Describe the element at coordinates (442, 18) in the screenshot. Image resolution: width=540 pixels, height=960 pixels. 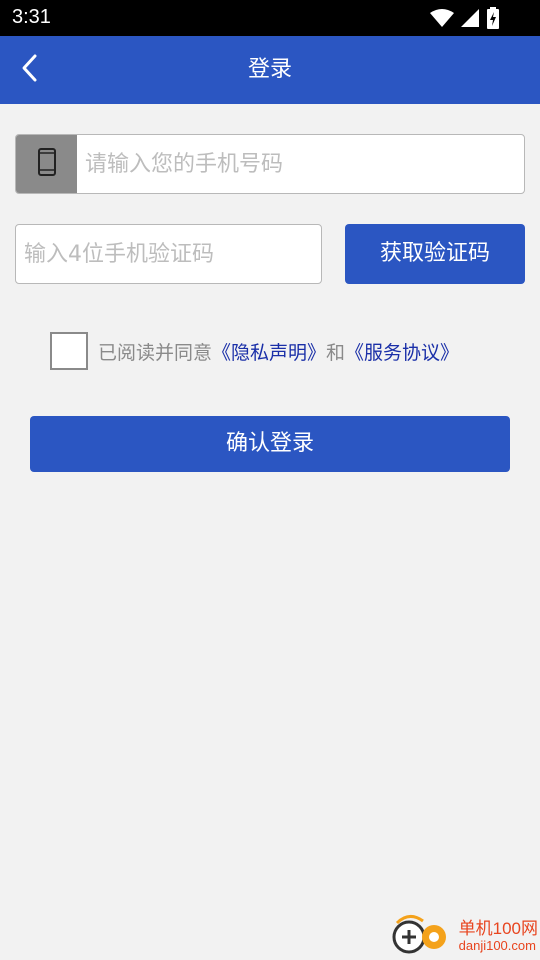
I see `wifi-icon` at that location.